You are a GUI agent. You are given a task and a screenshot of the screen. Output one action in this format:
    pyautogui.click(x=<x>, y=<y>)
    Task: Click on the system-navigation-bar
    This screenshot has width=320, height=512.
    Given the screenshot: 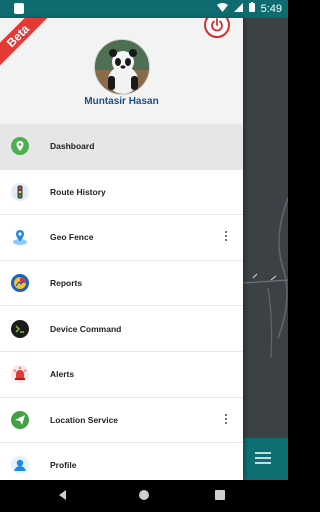 What is the action you would take?
    pyautogui.click(x=144, y=496)
    